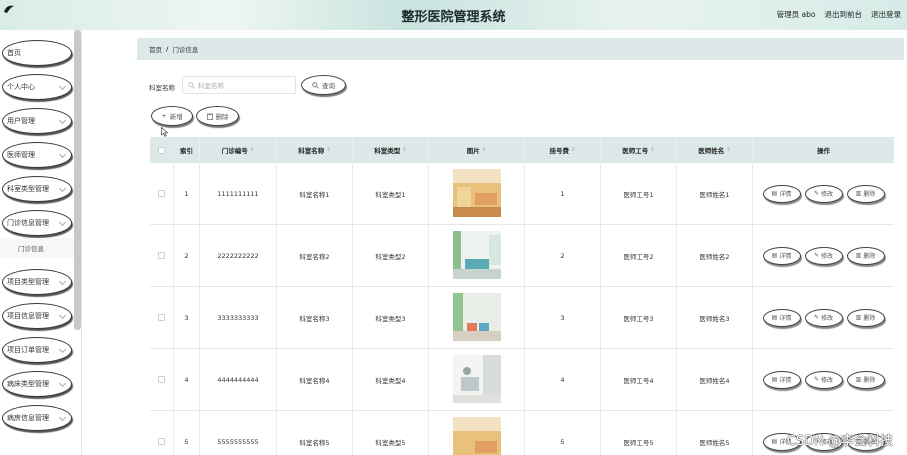 This screenshot has height=455, width=907. I want to click on column-header: 科室类型 ⇕, so click(391, 150).